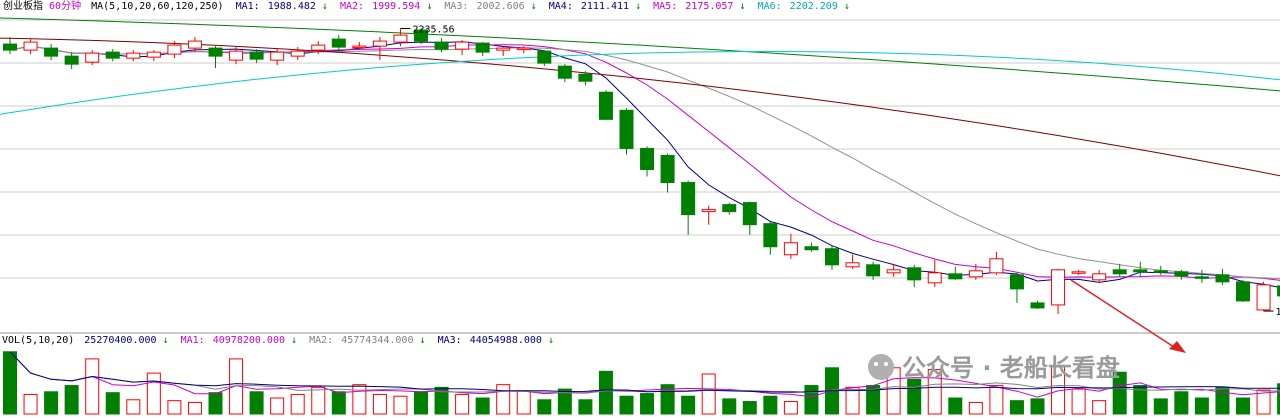 This screenshot has width=1280, height=418. Describe the element at coordinates (561, 6) in the screenshot. I see `ma4-key: MA4:` at that location.